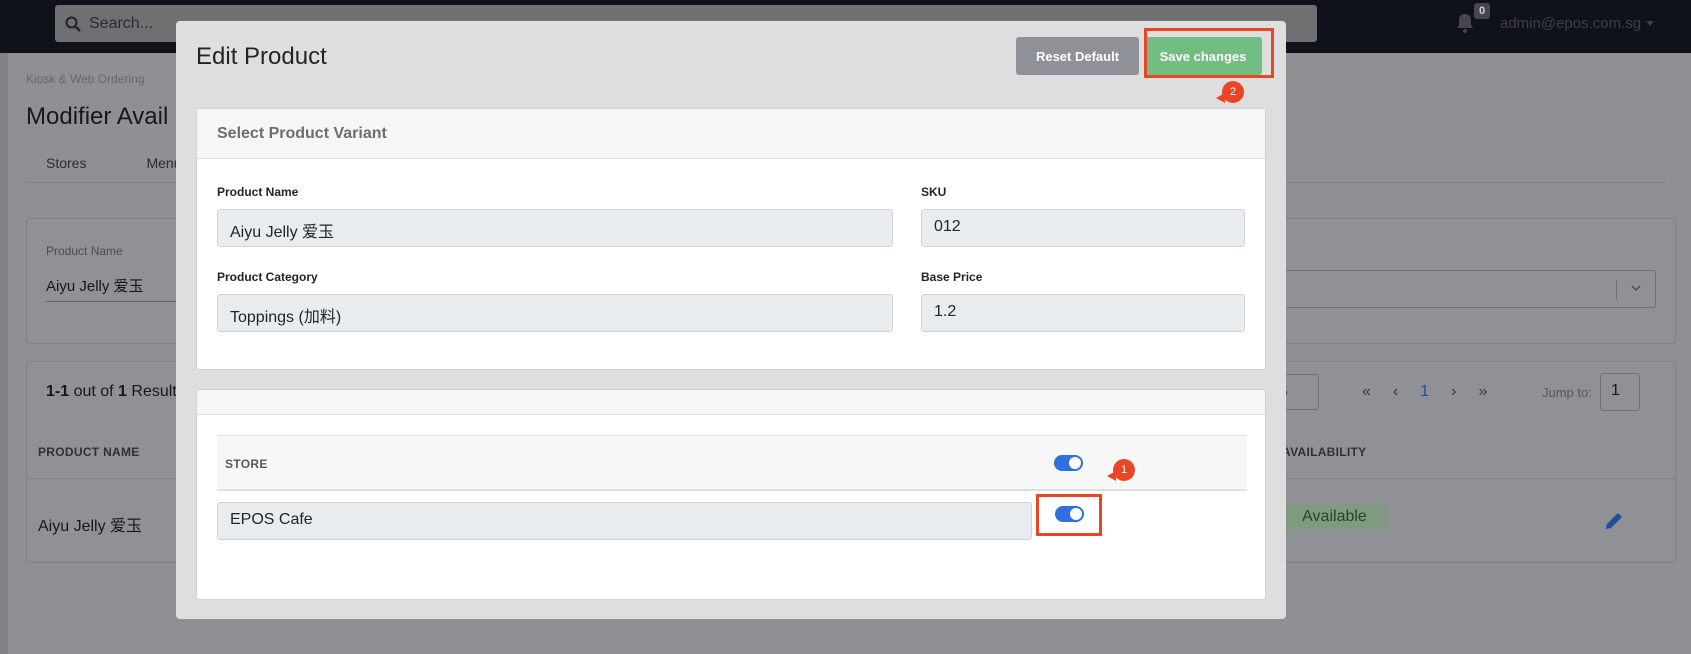  I want to click on page-tabs: Stores Menu, so click(114, 163).